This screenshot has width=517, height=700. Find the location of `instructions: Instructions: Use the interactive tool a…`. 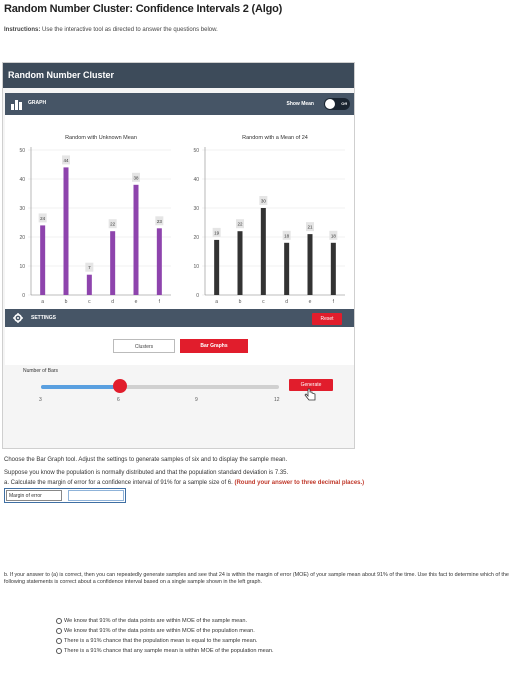

instructions: Instructions: Use the interactive tool a… is located at coordinates (111, 30).